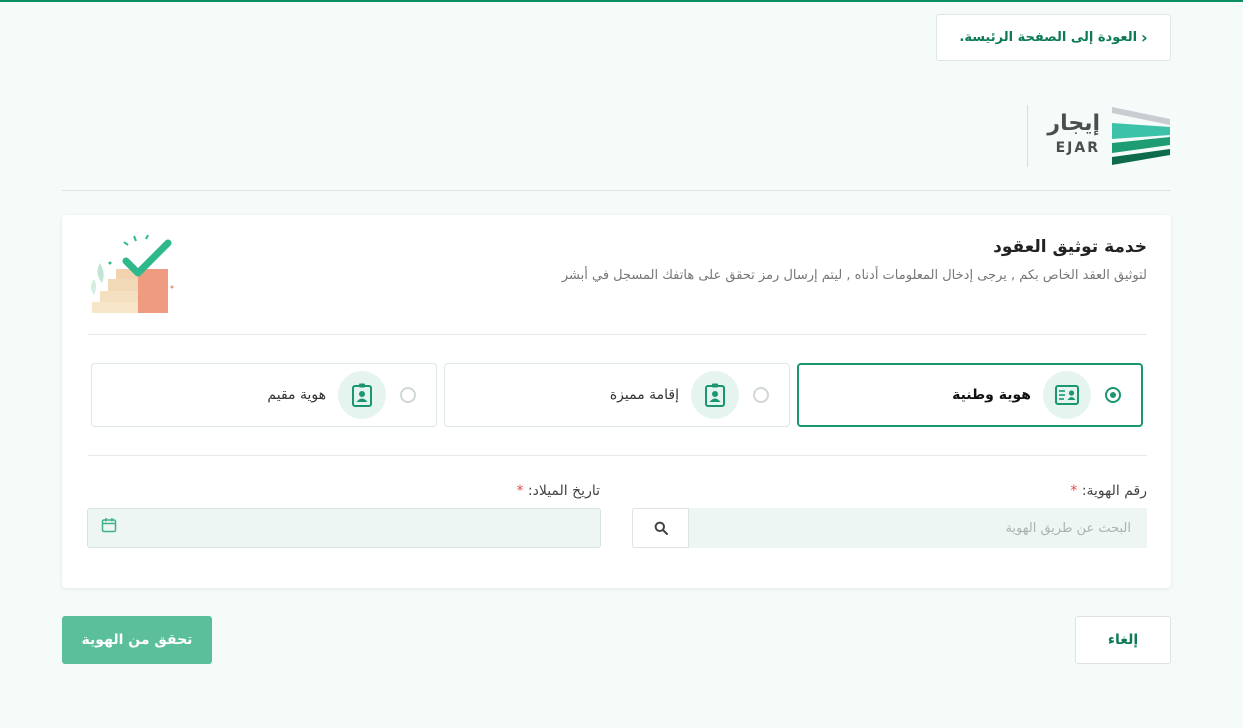 Image resolution: width=1243 pixels, height=728 pixels. I want to click on ejar-logo-mark, so click(1141, 136).